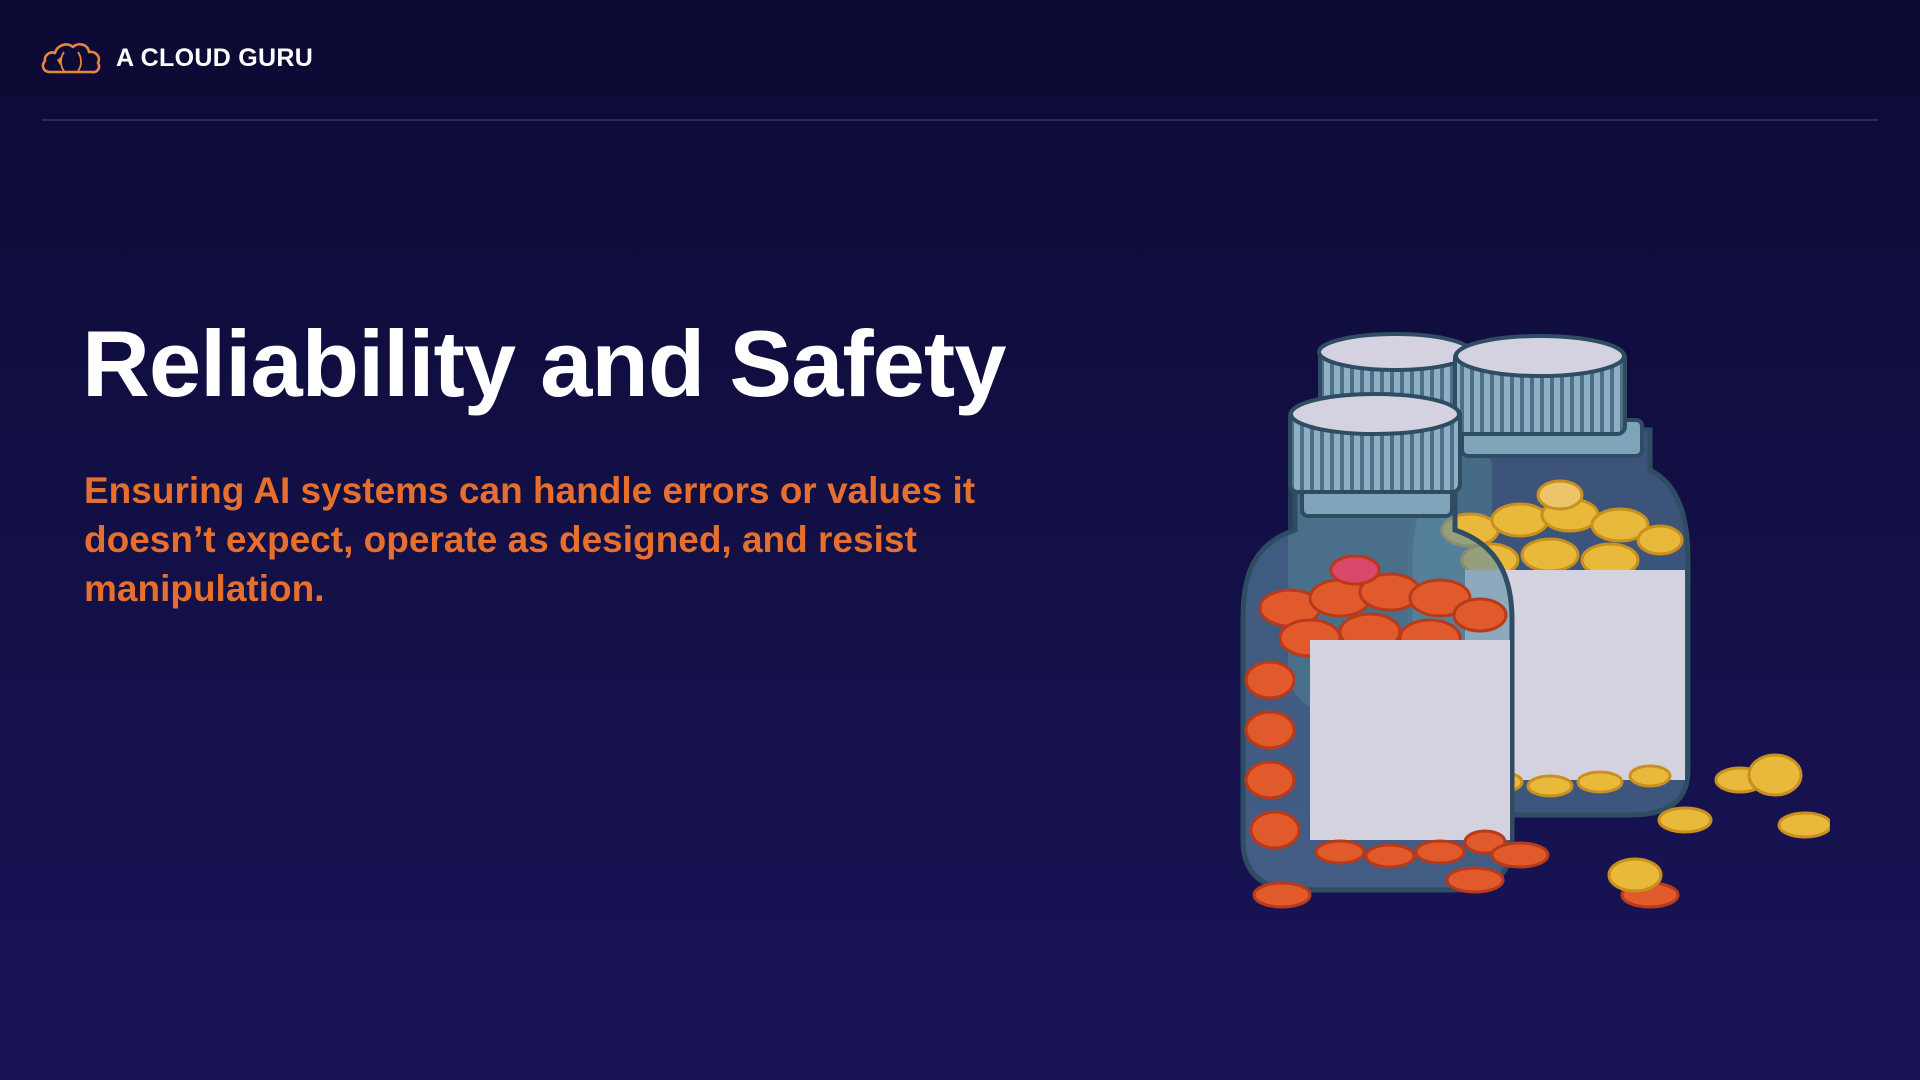 The height and width of the screenshot is (1080, 1920). What do you see at coordinates (960, 120) in the screenshot?
I see `header-divider` at bounding box center [960, 120].